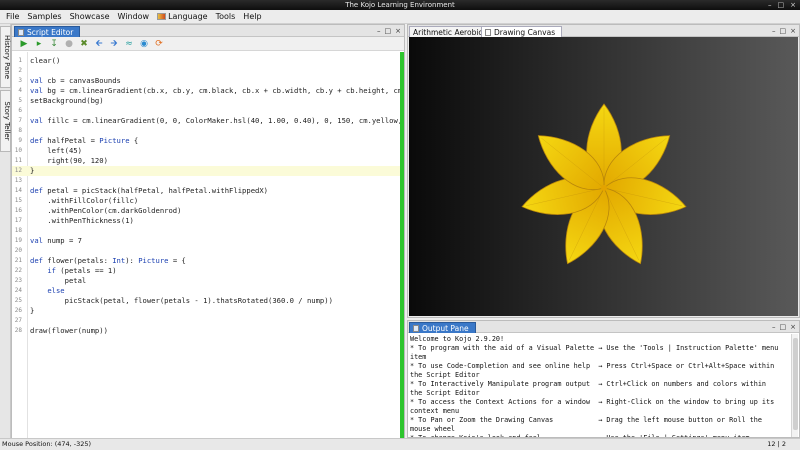 Image resolution: width=800 pixels, height=450 pixels. I want to click on line-number: 3, so click(20, 80).